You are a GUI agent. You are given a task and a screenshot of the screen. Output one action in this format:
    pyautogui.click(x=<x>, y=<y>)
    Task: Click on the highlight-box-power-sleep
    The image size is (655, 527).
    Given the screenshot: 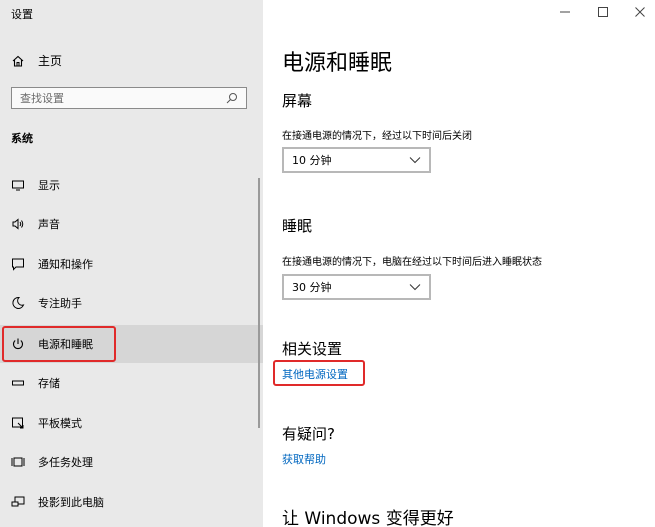 What is the action you would take?
    pyautogui.click(x=59, y=344)
    